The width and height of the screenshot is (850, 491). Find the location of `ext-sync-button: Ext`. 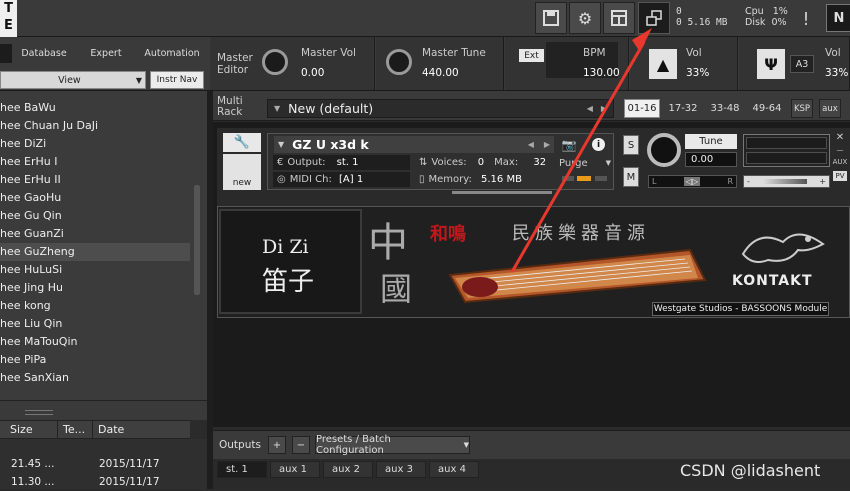

ext-sync-button: Ext is located at coordinates (531, 55).